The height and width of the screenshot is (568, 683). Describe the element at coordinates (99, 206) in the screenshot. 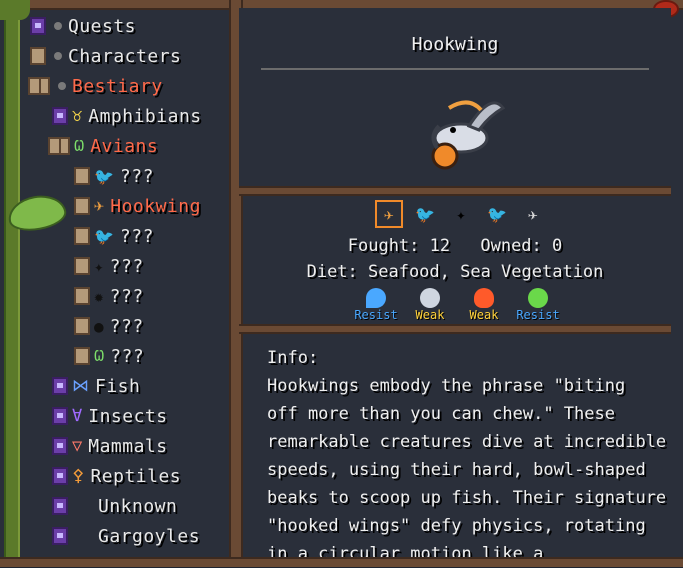

I see `hookwing-icon: ✈` at that location.